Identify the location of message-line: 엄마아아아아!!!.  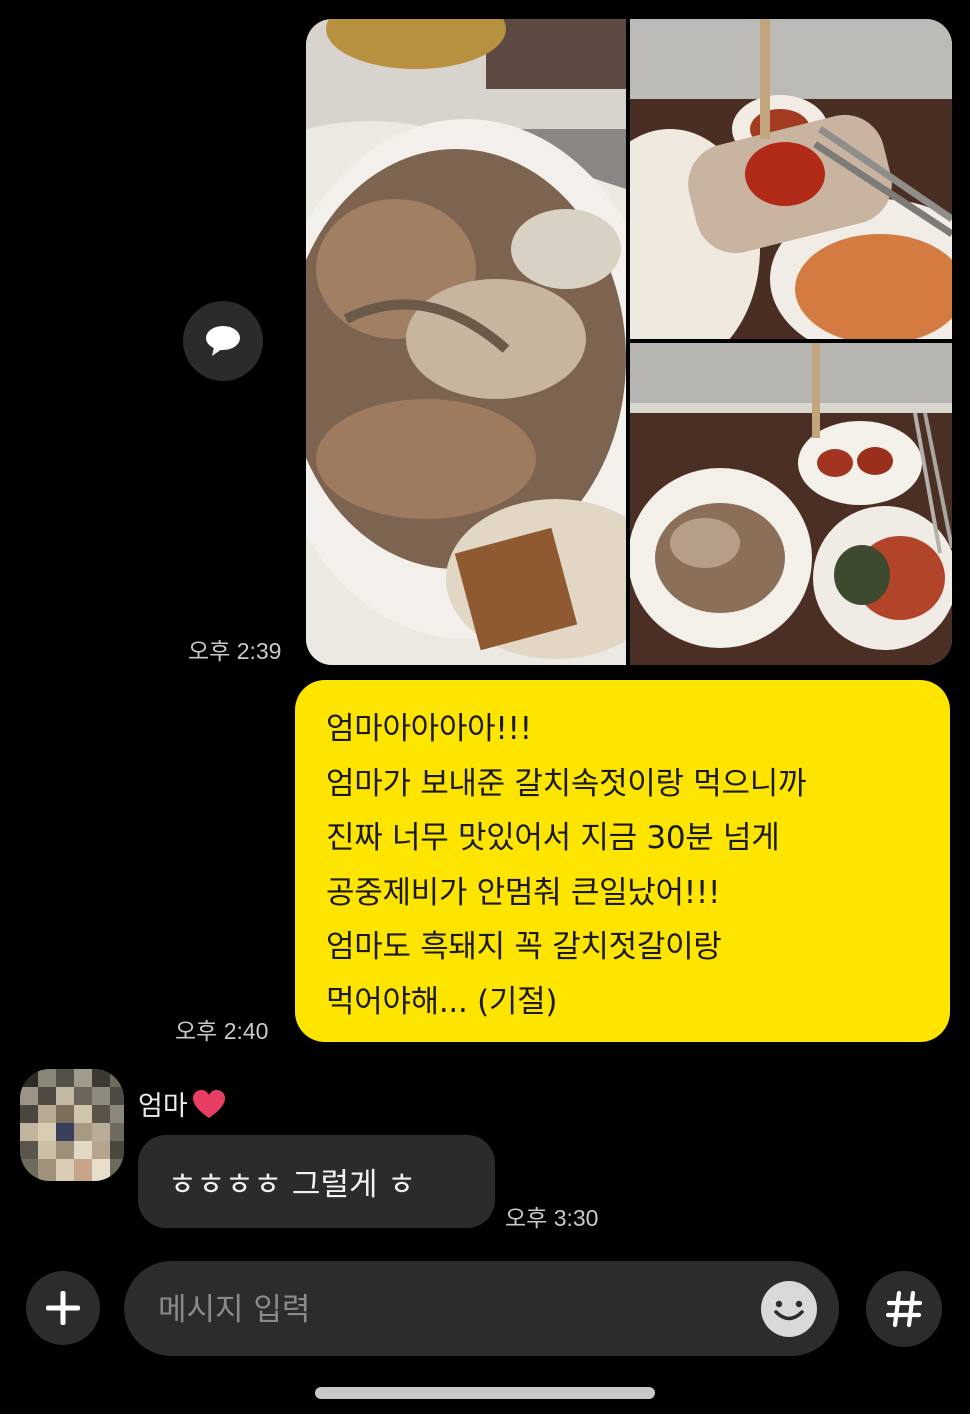
(429, 729).